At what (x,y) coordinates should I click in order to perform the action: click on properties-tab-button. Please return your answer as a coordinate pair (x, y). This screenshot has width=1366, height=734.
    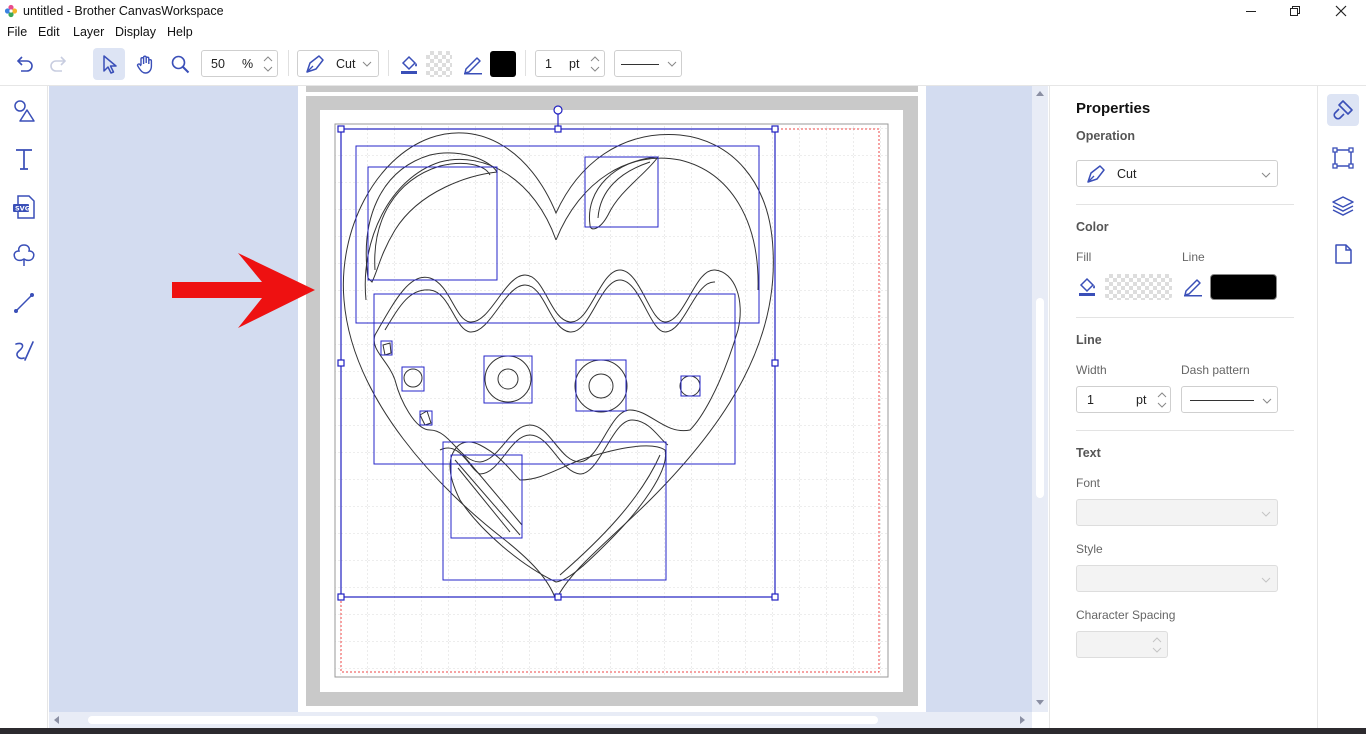
    Looking at the image, I should click on (1343, 110).